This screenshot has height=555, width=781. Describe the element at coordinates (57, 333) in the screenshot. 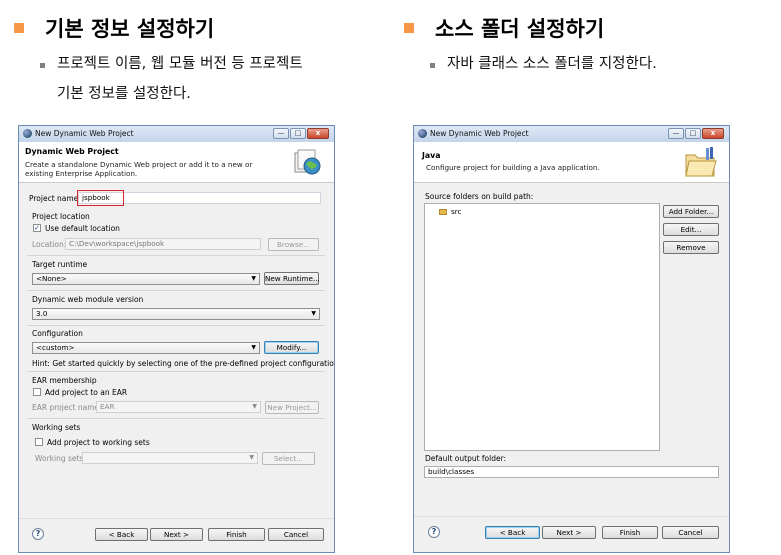

I see `configuration-label: Configuration` at that location.